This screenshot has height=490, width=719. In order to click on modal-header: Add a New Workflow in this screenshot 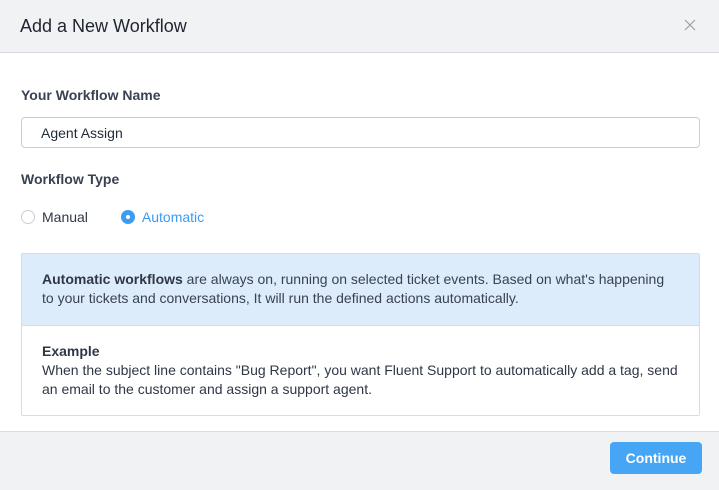, I will do `click(359, 26)`.